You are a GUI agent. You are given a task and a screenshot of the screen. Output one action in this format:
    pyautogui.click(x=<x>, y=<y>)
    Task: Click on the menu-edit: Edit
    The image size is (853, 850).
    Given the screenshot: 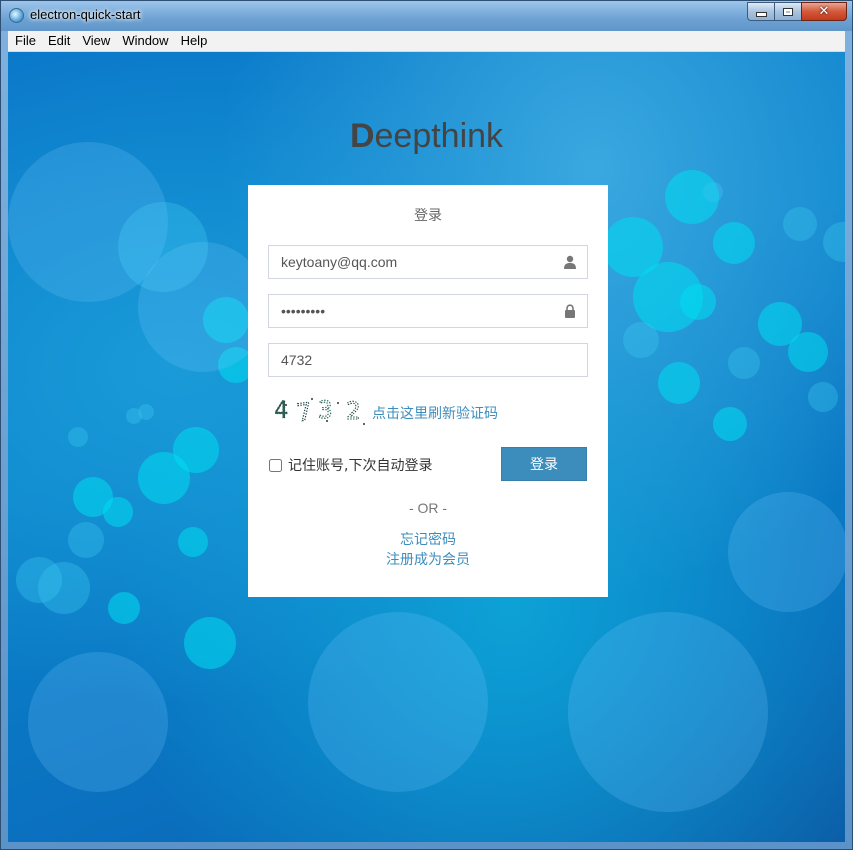 What is the action you would take?
    pyautogui.click(x=59, y=41)
    